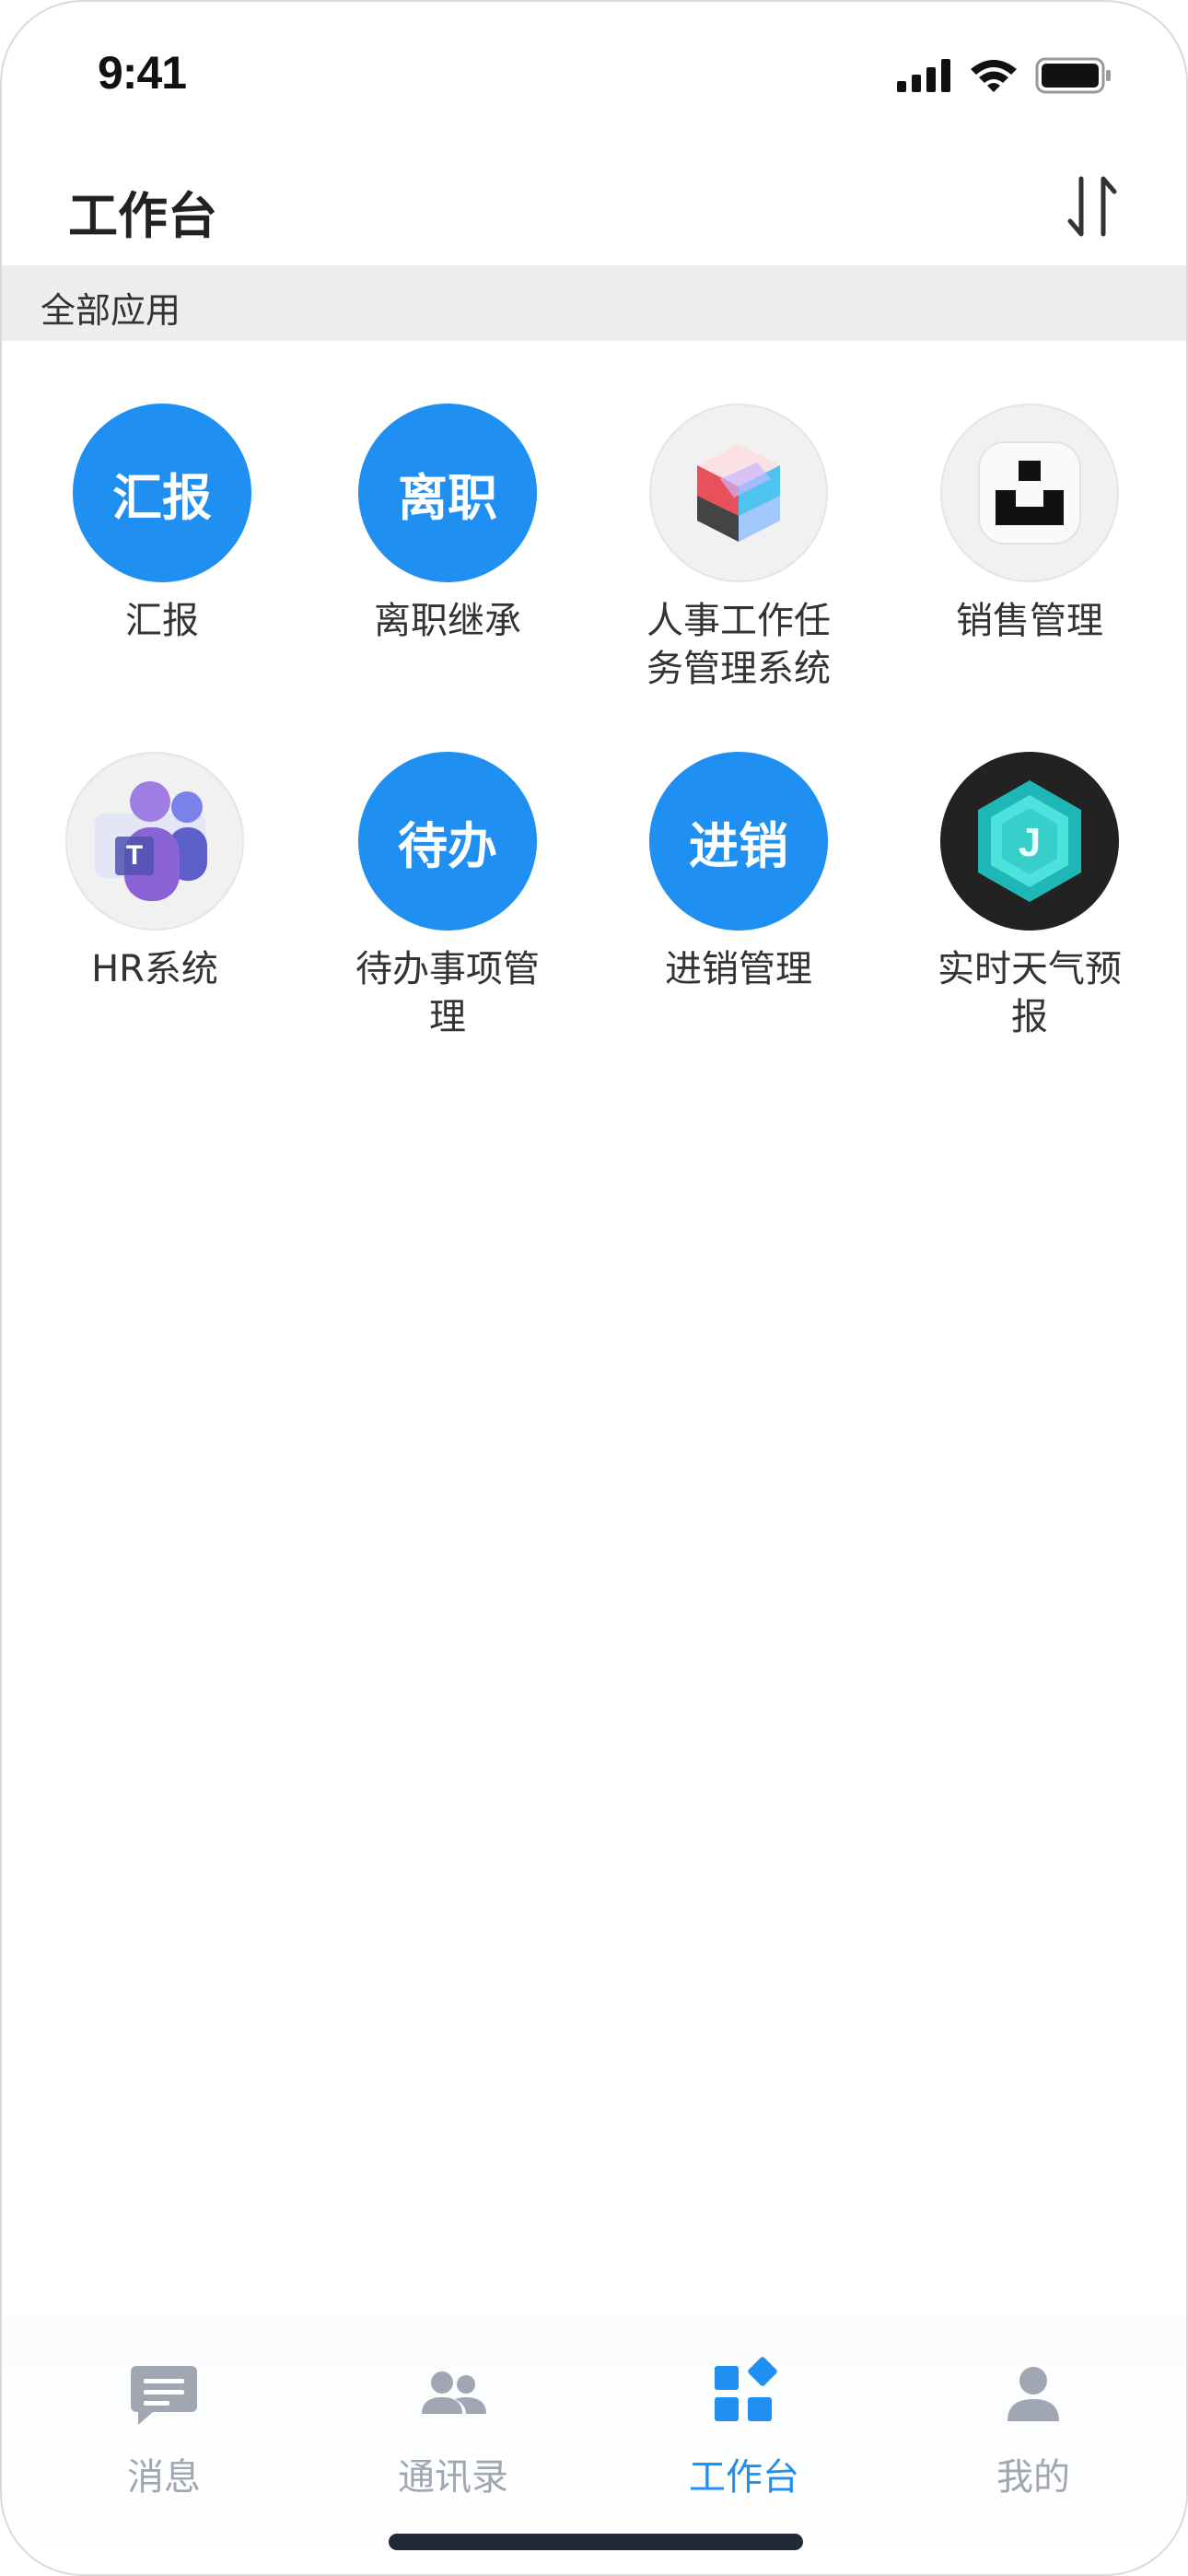 This screenshot has height=2576, width=1188. I want to click on status-icons, so click(1004, 75).